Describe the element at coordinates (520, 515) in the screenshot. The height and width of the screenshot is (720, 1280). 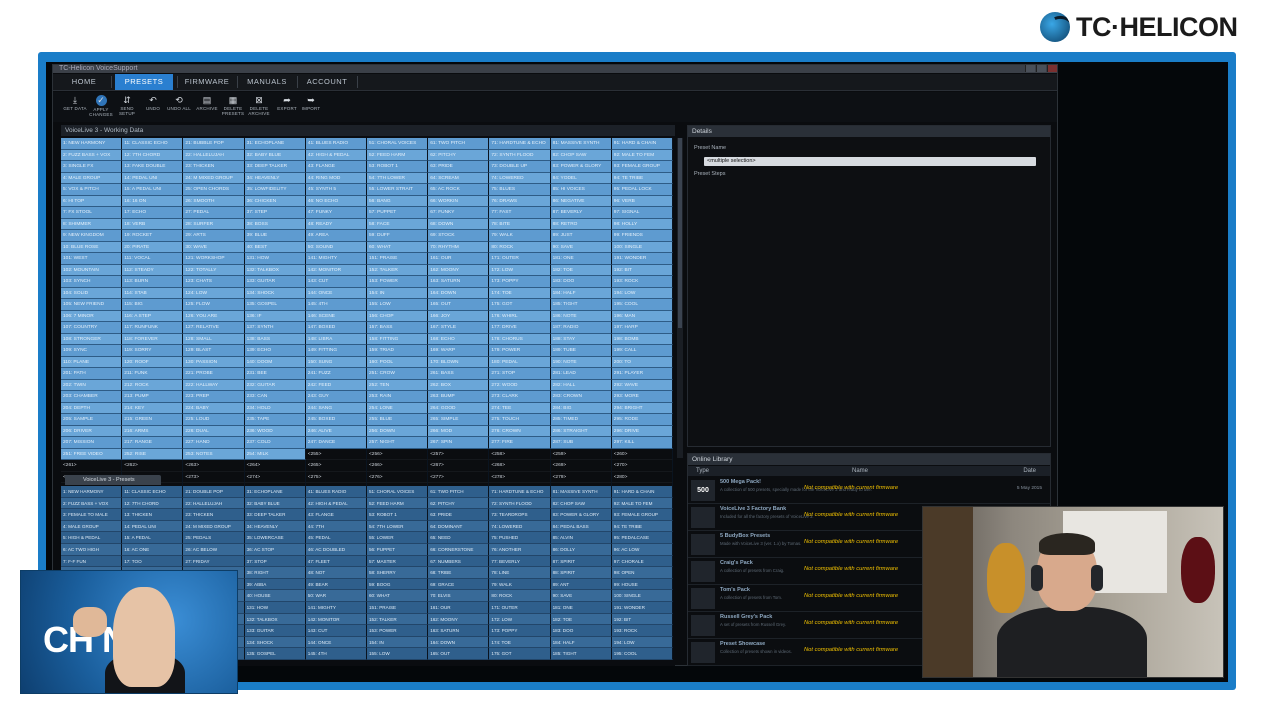
I see `preset-cell: 73: TEARDROPS` at that location.